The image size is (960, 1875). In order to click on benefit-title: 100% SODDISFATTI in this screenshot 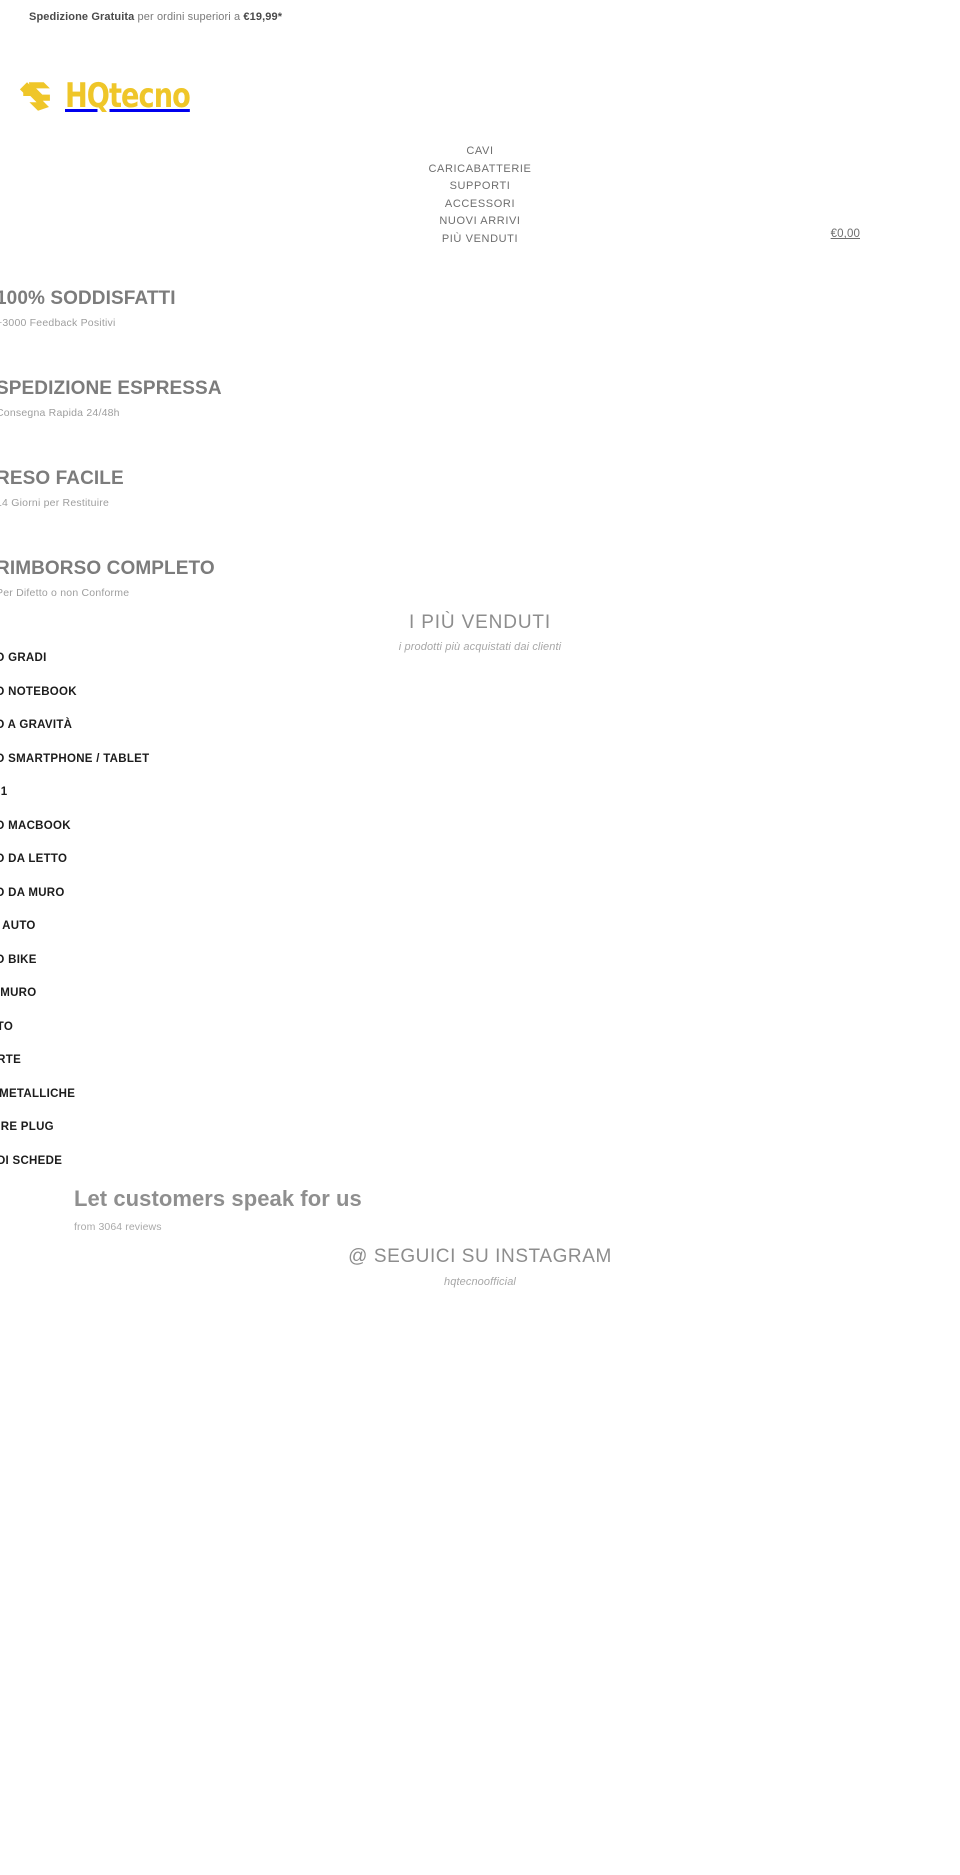, I will do `click(88, 298)`.